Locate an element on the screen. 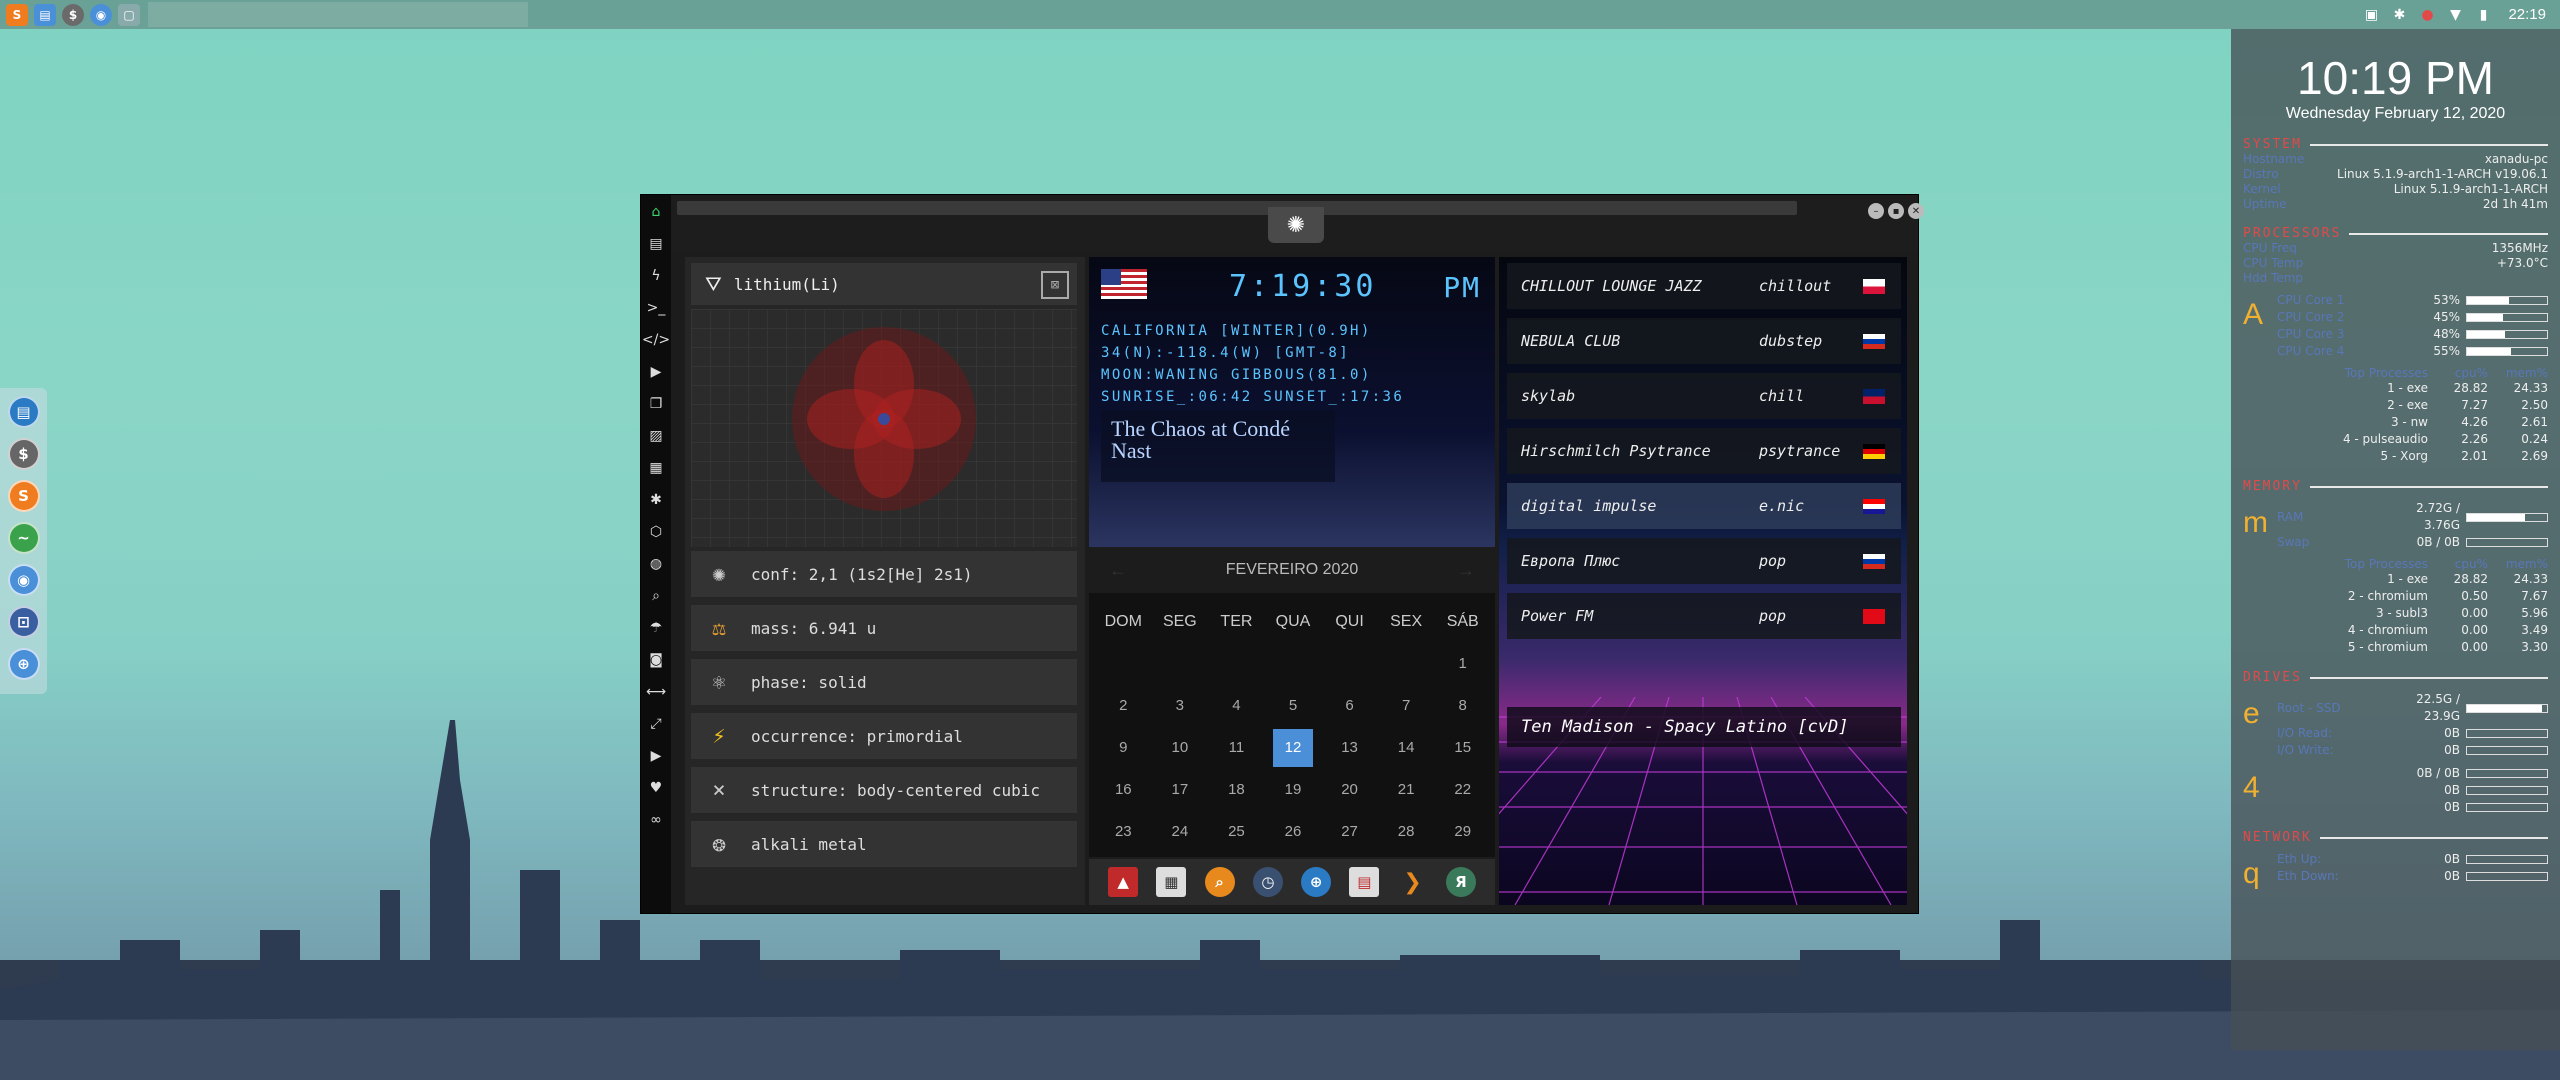 Image resolution: width=2560 pixels, height=1080 pixels. calendar-day: 15 is located at coordinates (1462, 748).